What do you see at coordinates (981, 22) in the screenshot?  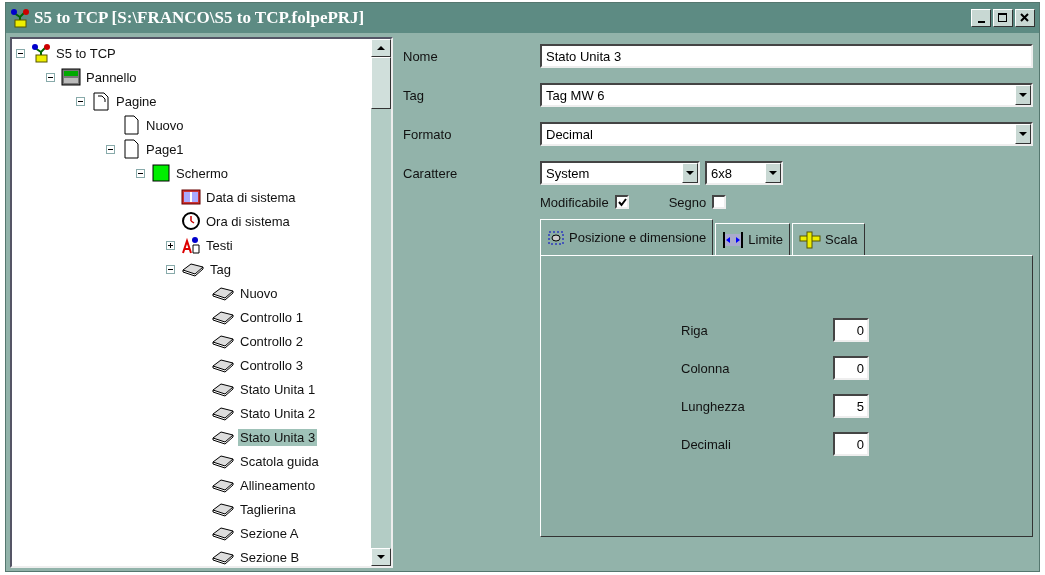 I see `minimize-icon` at bounding box center [981, 22].